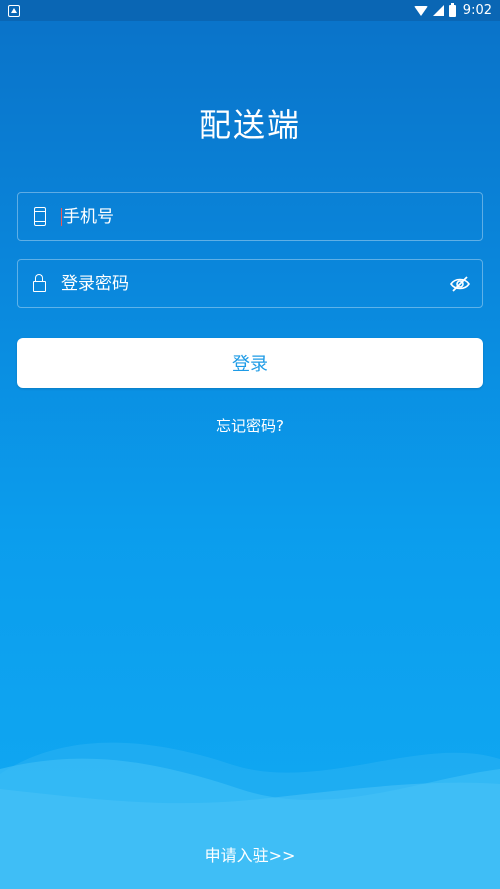 This screenshot has height=889, width=500. Describe the element at coordinates (452, 9) in the screenshot. I see `battery-icon` at that location.